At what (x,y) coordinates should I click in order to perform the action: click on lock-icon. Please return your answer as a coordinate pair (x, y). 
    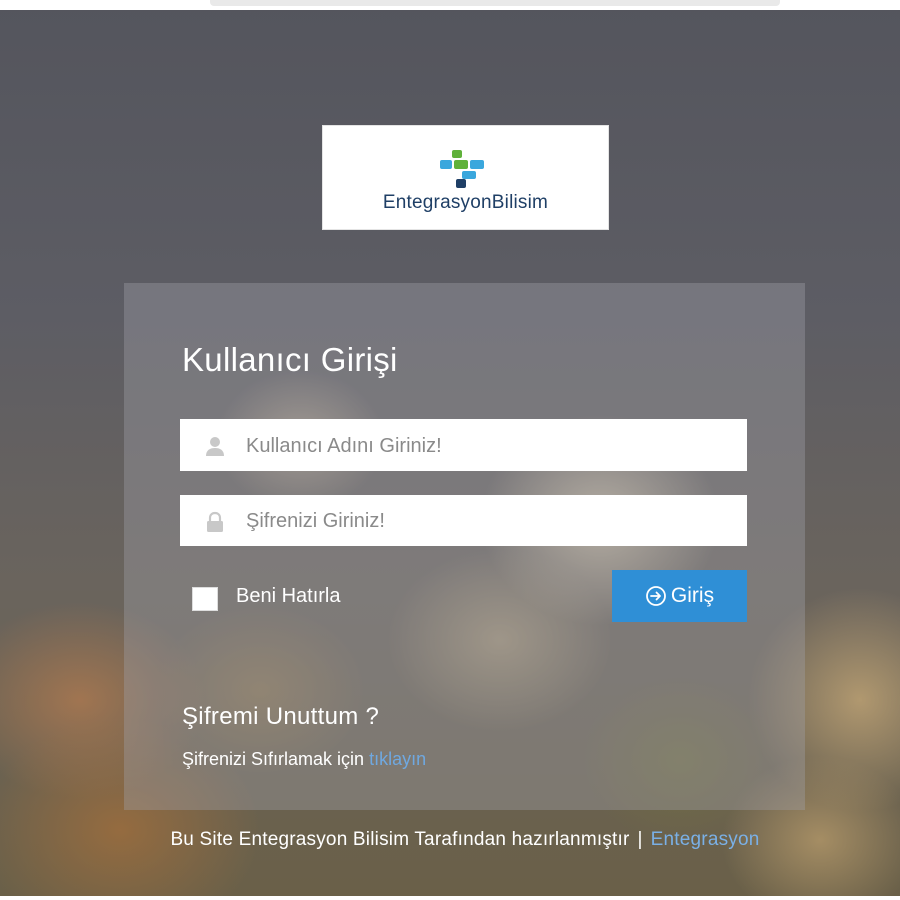
    Looking at the image, I should click on (215, 521).